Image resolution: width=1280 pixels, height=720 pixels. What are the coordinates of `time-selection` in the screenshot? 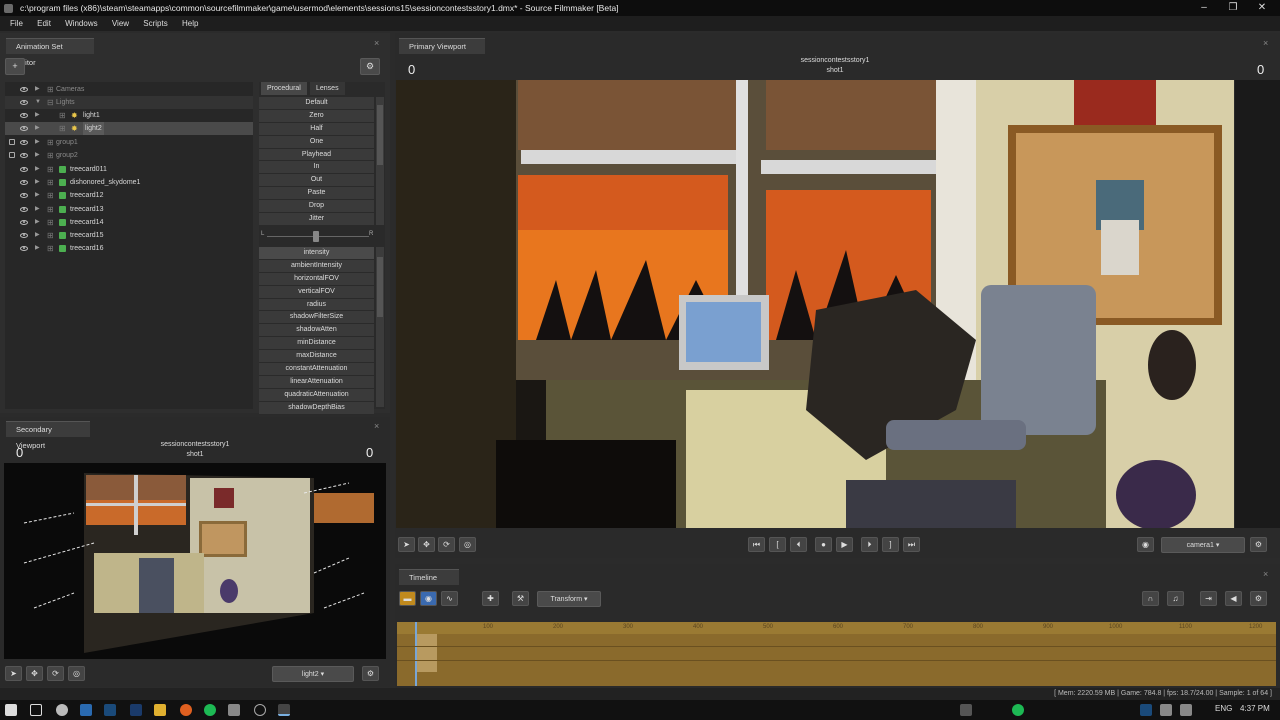 It's located at (427, 653).